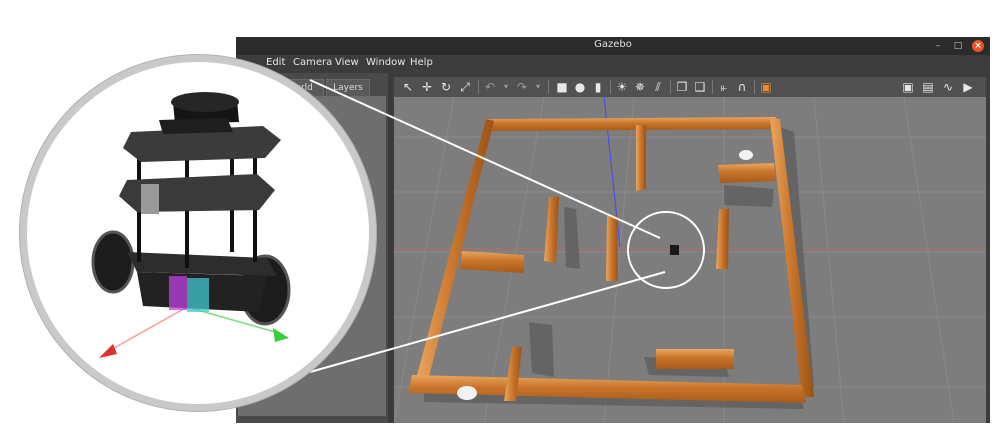 This screenshot has height=448, width=1000. Describe the element at coordinates (198, 295) in the screenshot. I see `sensor-cyan` at that location.